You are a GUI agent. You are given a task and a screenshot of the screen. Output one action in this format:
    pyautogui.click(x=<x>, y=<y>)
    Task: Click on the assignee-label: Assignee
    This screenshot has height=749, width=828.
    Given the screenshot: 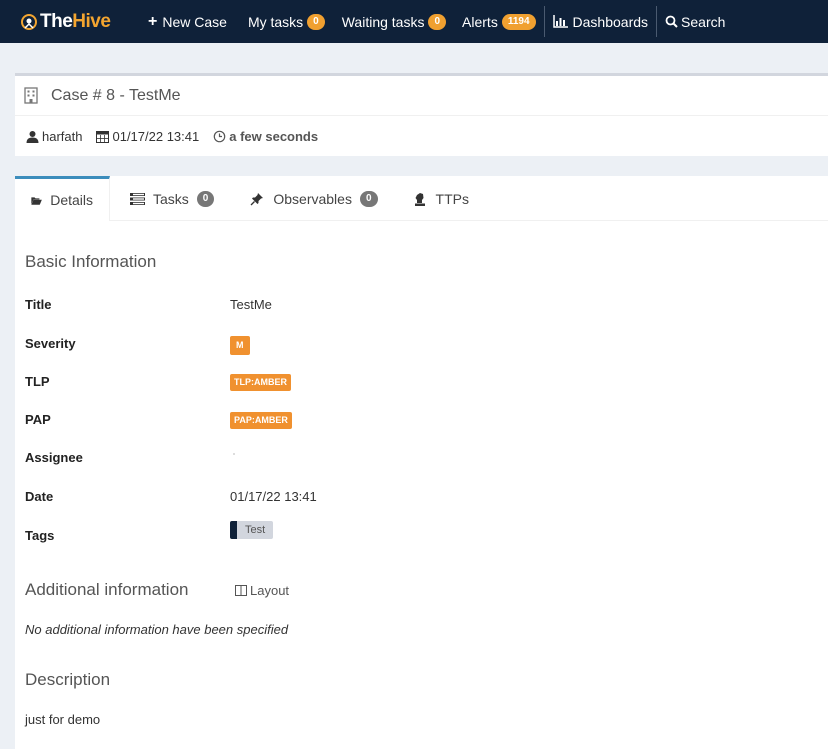 What is the action you would take?
    pyautogui.click(x=54, y=457)
    